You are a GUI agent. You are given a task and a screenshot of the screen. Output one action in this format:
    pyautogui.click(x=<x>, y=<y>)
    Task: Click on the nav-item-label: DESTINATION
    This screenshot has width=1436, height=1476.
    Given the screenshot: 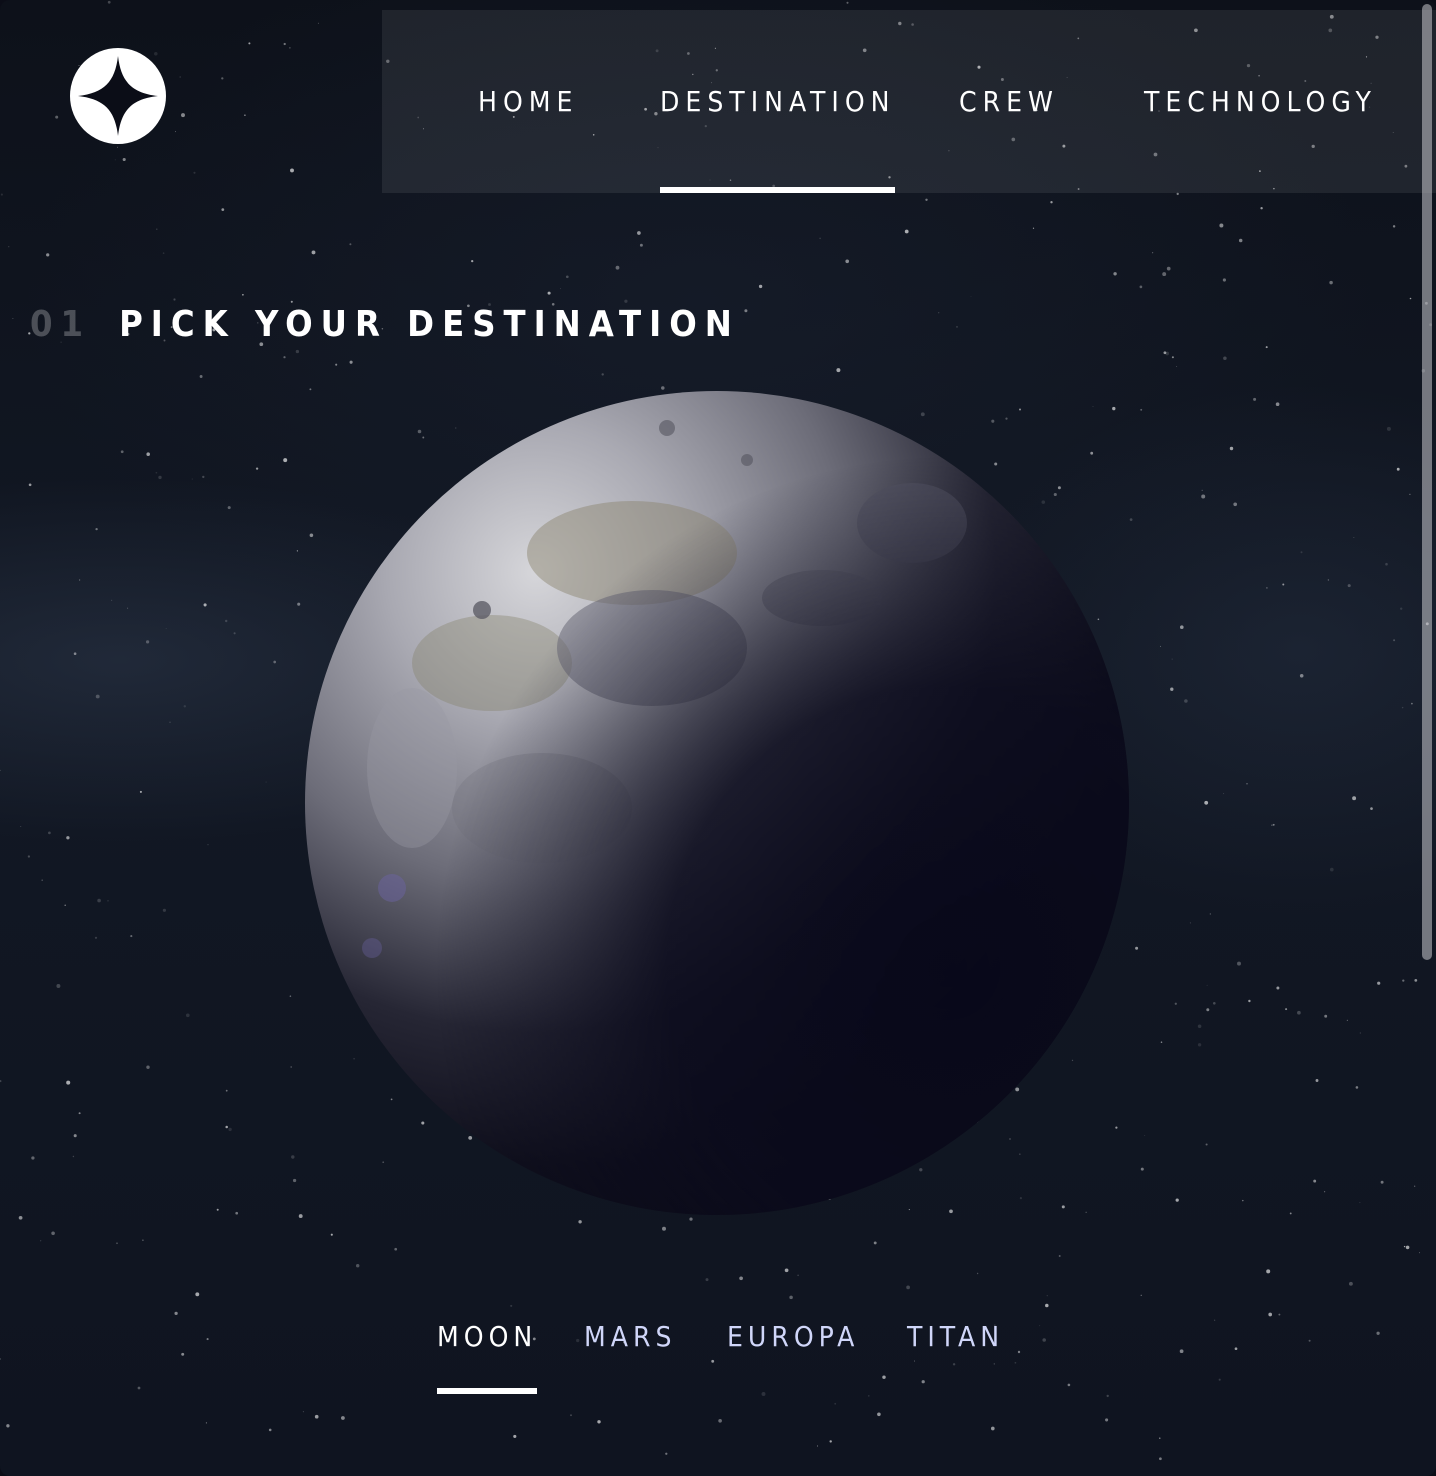 What is the action you would take?
    pyautogui.click(x=778, y=101)
    